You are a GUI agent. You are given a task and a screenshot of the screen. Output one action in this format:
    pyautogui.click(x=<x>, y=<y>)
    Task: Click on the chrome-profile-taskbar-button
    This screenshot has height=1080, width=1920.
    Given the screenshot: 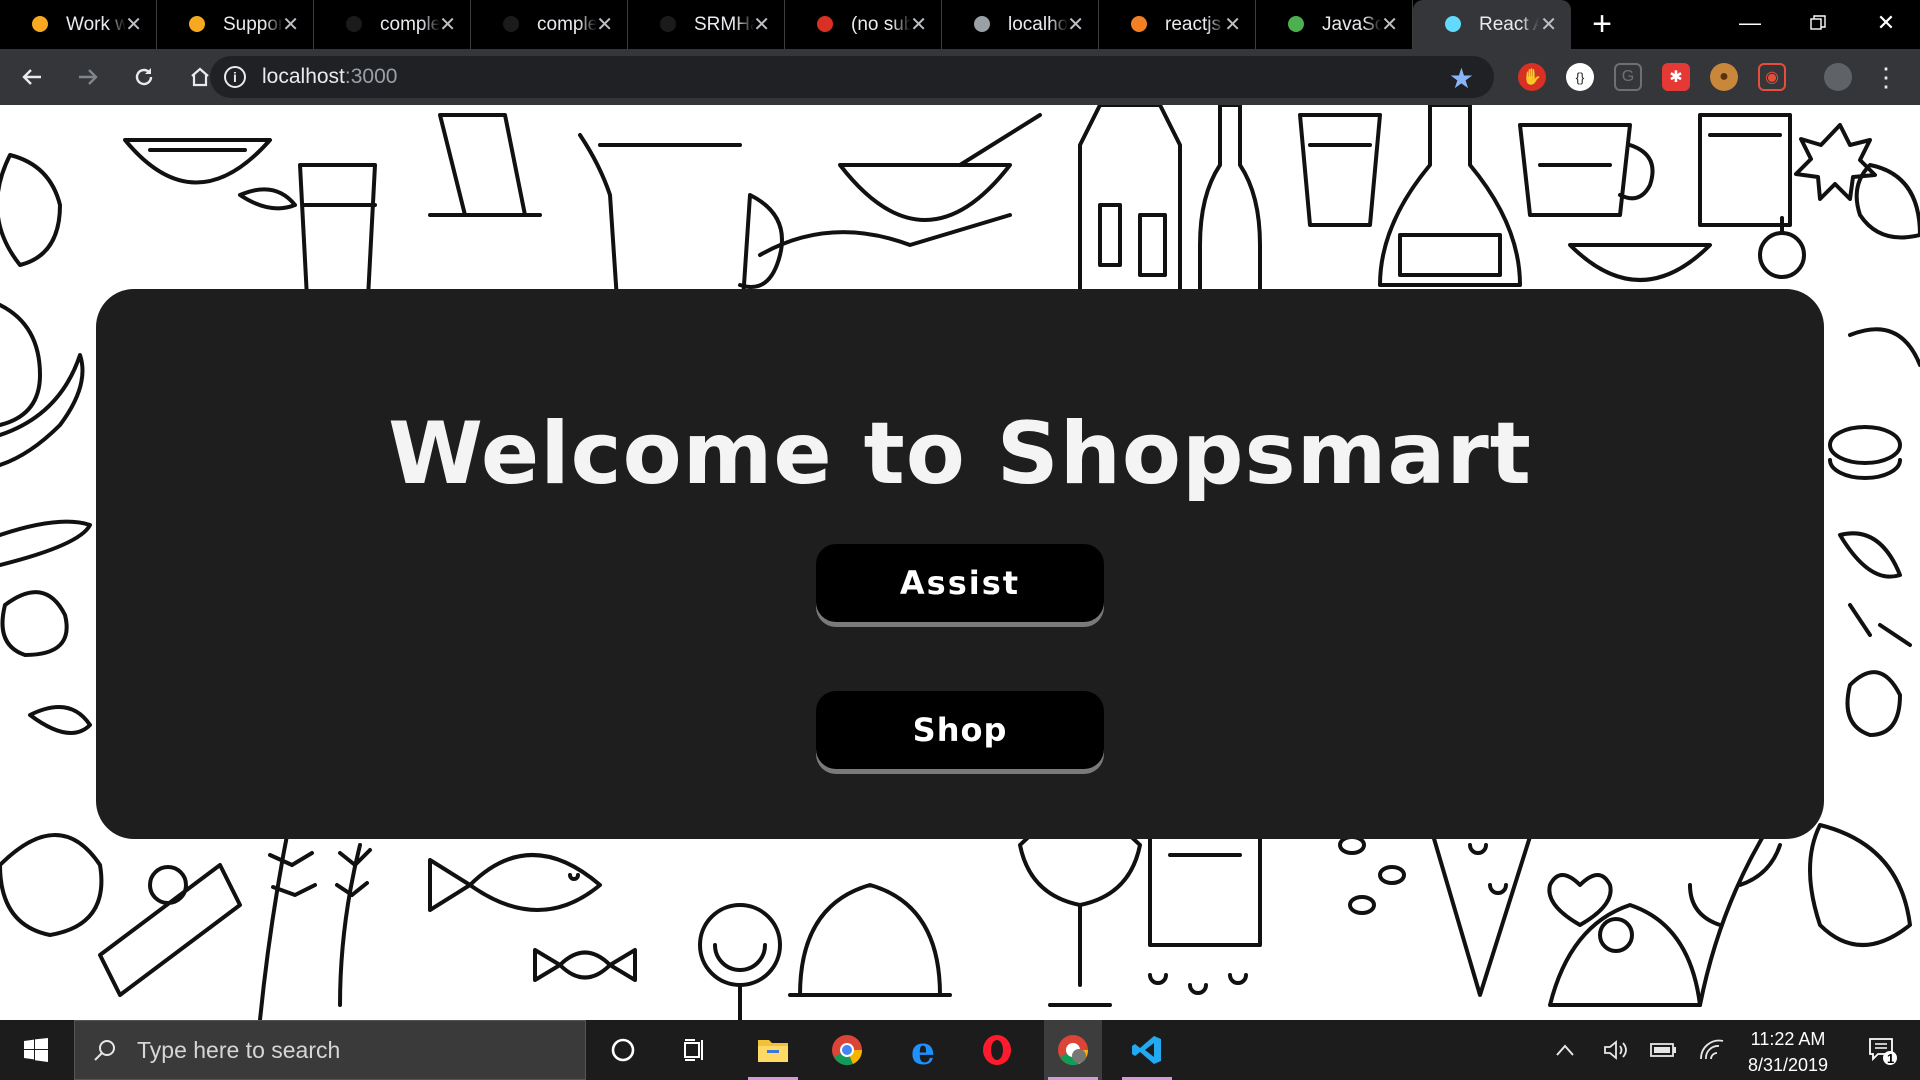 What is the action you would take?
    pyautogui.click(x=1073, y=1050)
    